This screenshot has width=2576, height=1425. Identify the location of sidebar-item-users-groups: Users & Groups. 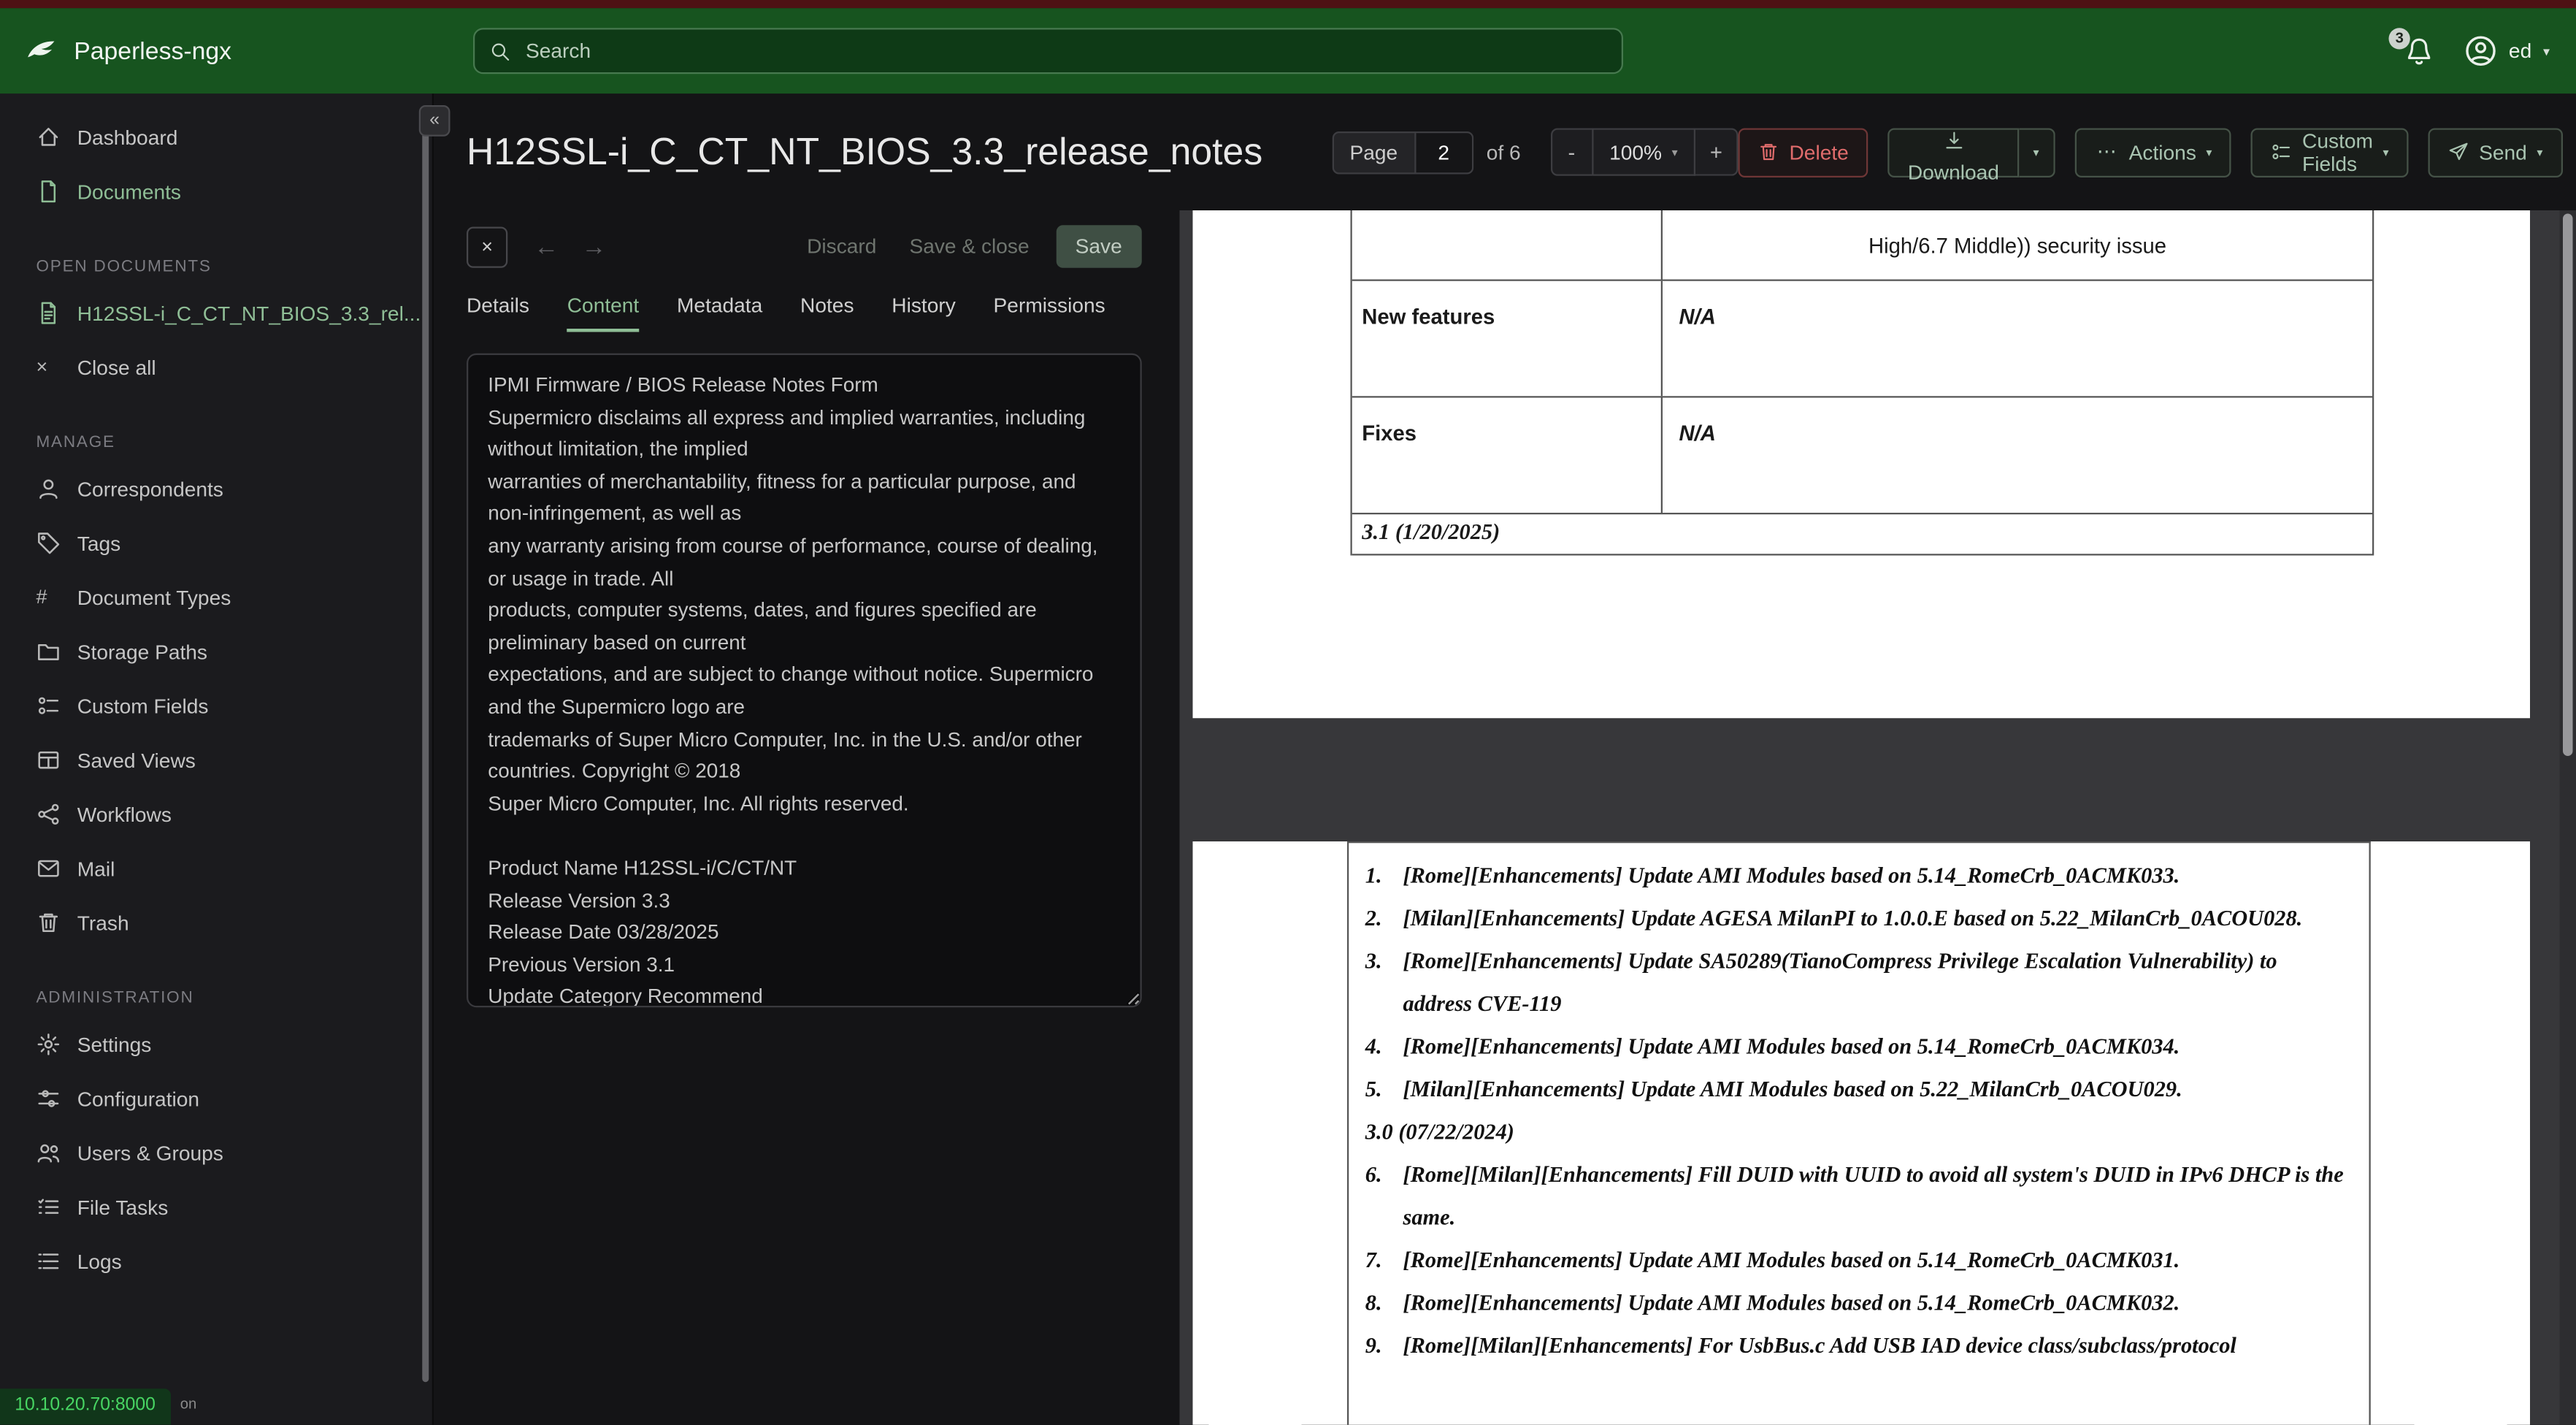
(216, 1153).